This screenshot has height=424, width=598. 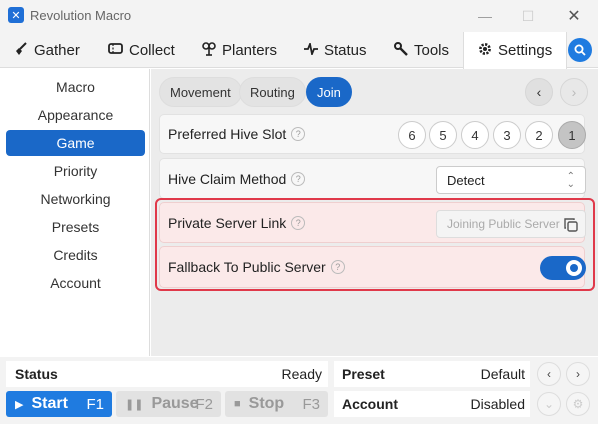 I want to click on next-page-button: ›, so click(x=574, y=92).